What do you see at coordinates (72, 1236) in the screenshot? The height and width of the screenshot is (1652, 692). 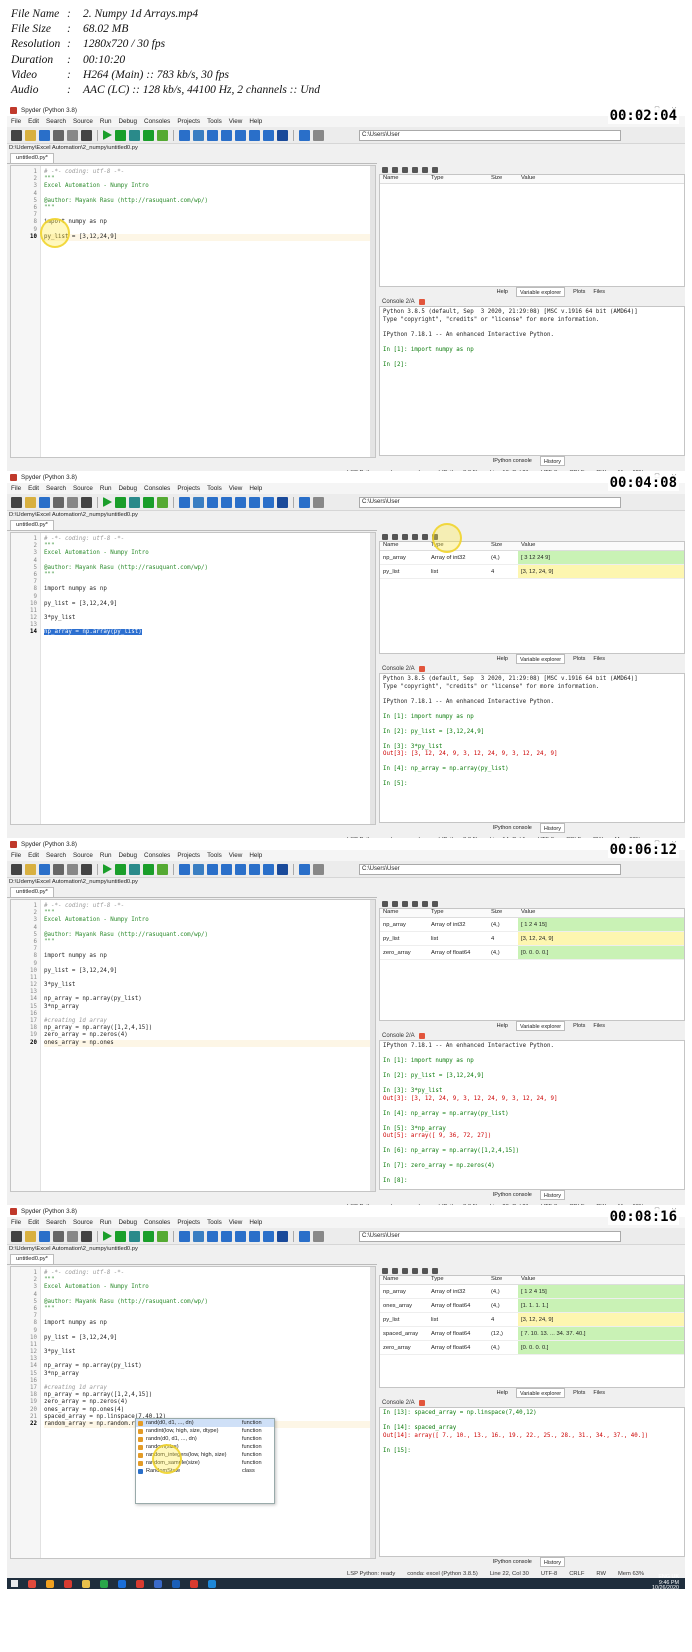 I see `list-icon` at bounding box center [72, 1236].